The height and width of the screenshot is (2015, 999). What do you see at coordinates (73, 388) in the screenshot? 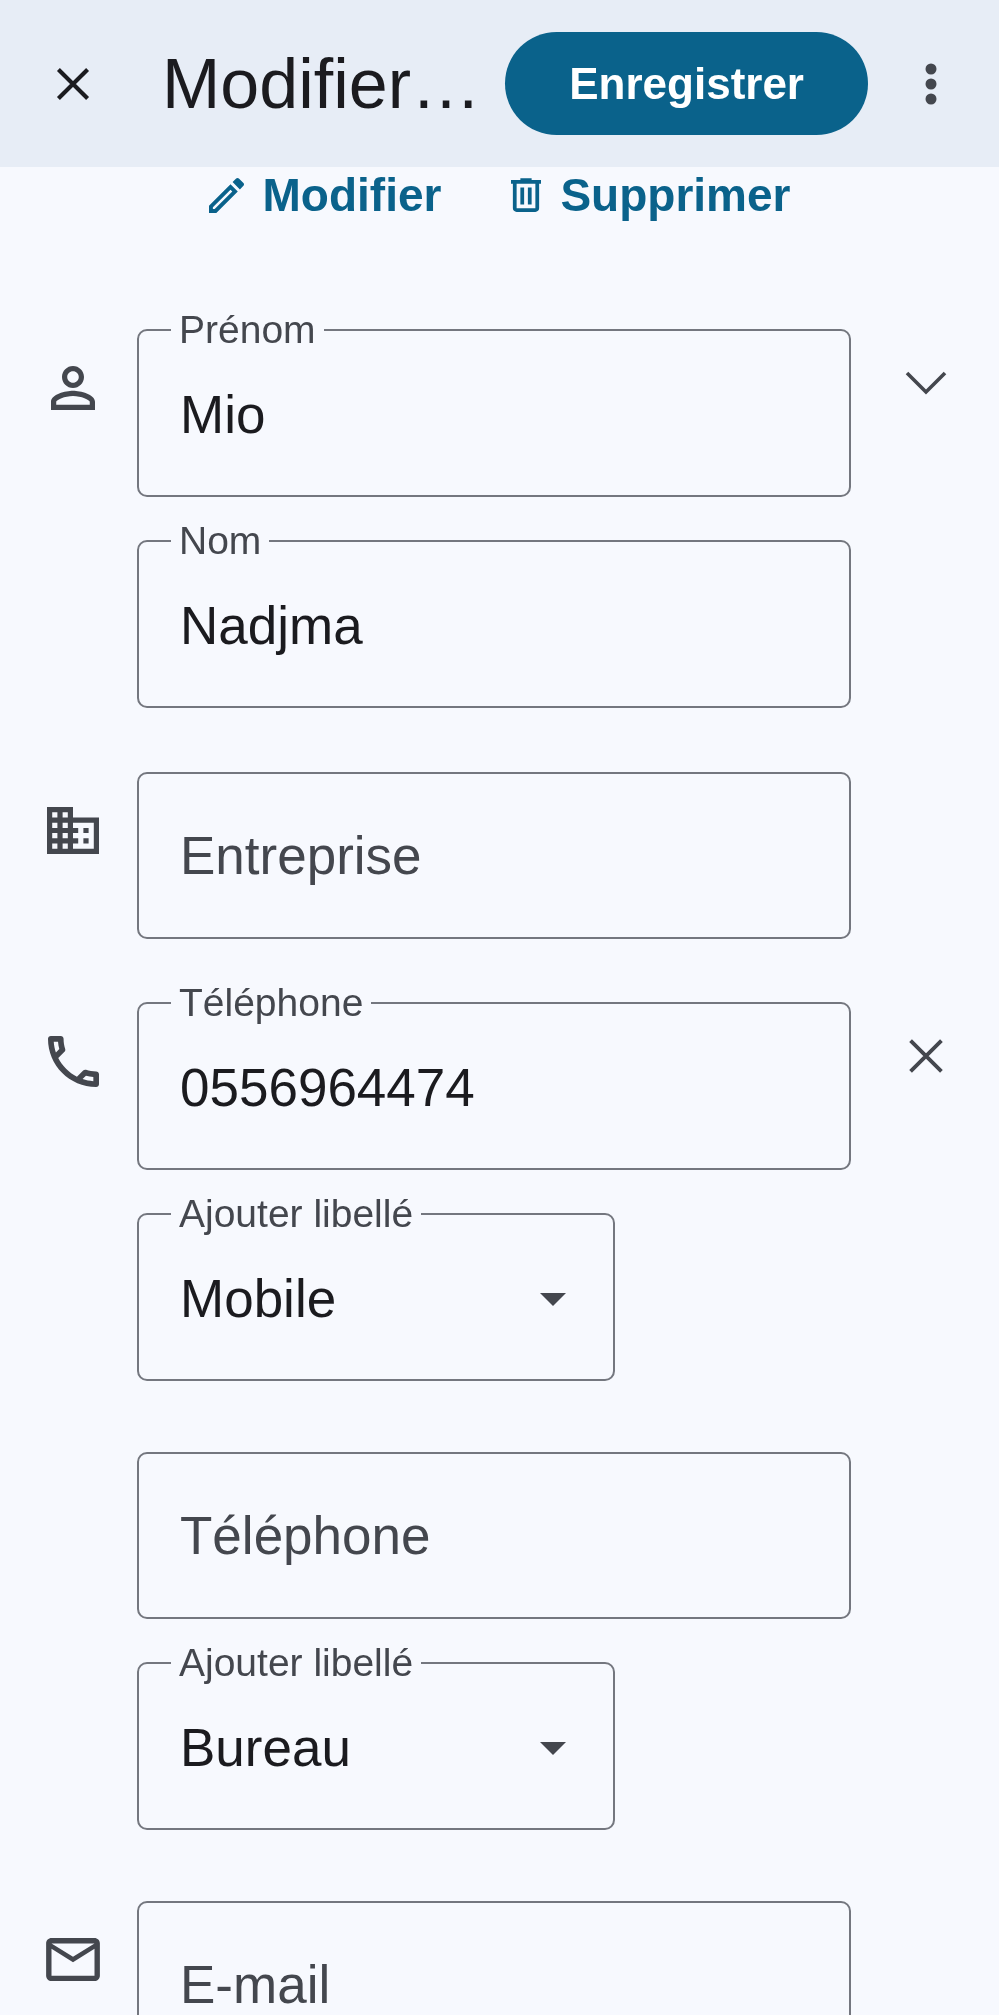
I see `person-icon` at bounding box center [73, 388].